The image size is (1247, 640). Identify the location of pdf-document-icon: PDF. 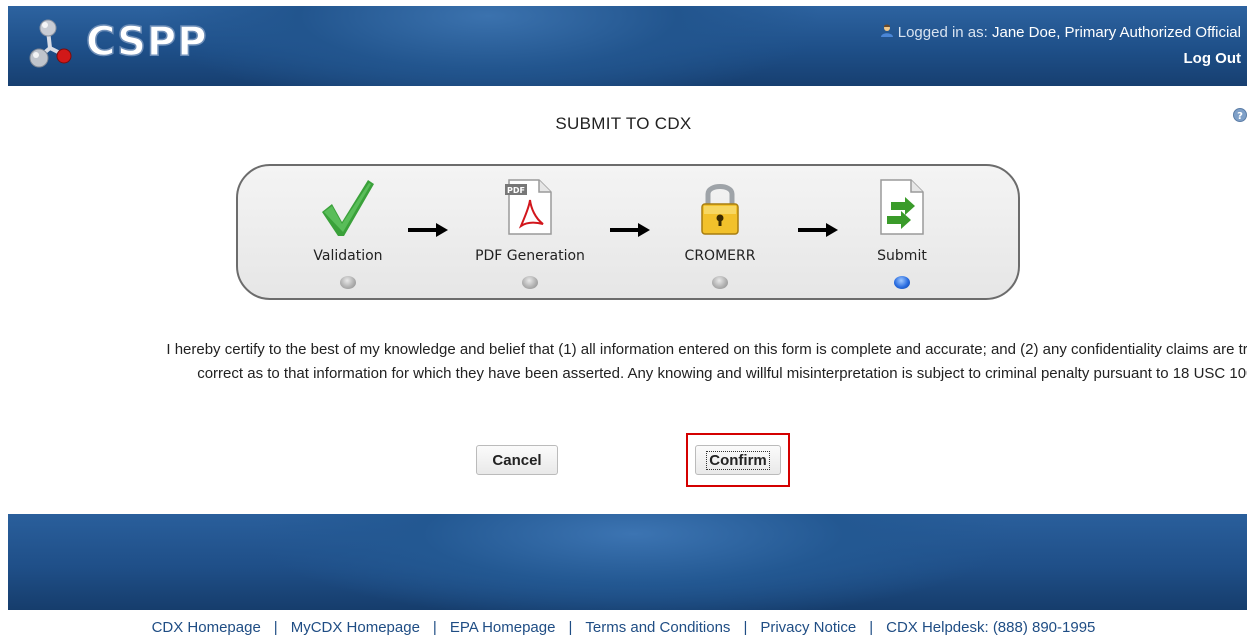
(528, 207).